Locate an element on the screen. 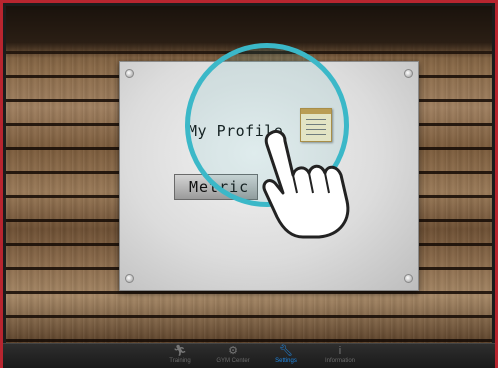 The image size is (498, 368). tab-label: Settings is located at coordinates (286, 361).